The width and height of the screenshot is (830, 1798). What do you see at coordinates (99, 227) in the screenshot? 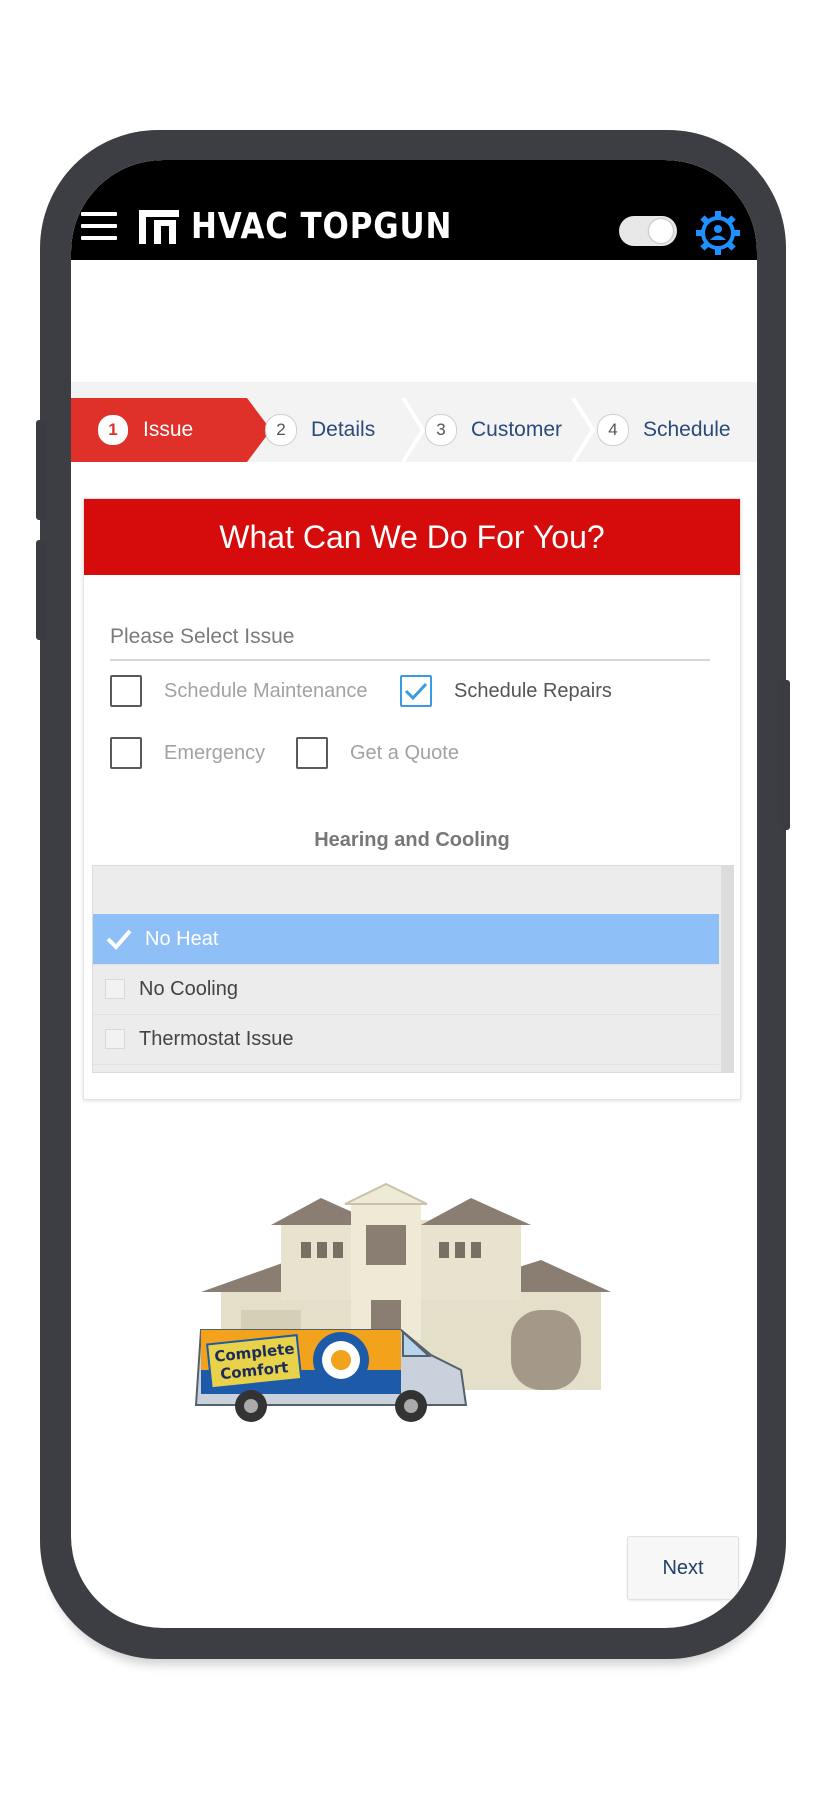
I see `hamburger-icon` at bounding box center [99, 227].